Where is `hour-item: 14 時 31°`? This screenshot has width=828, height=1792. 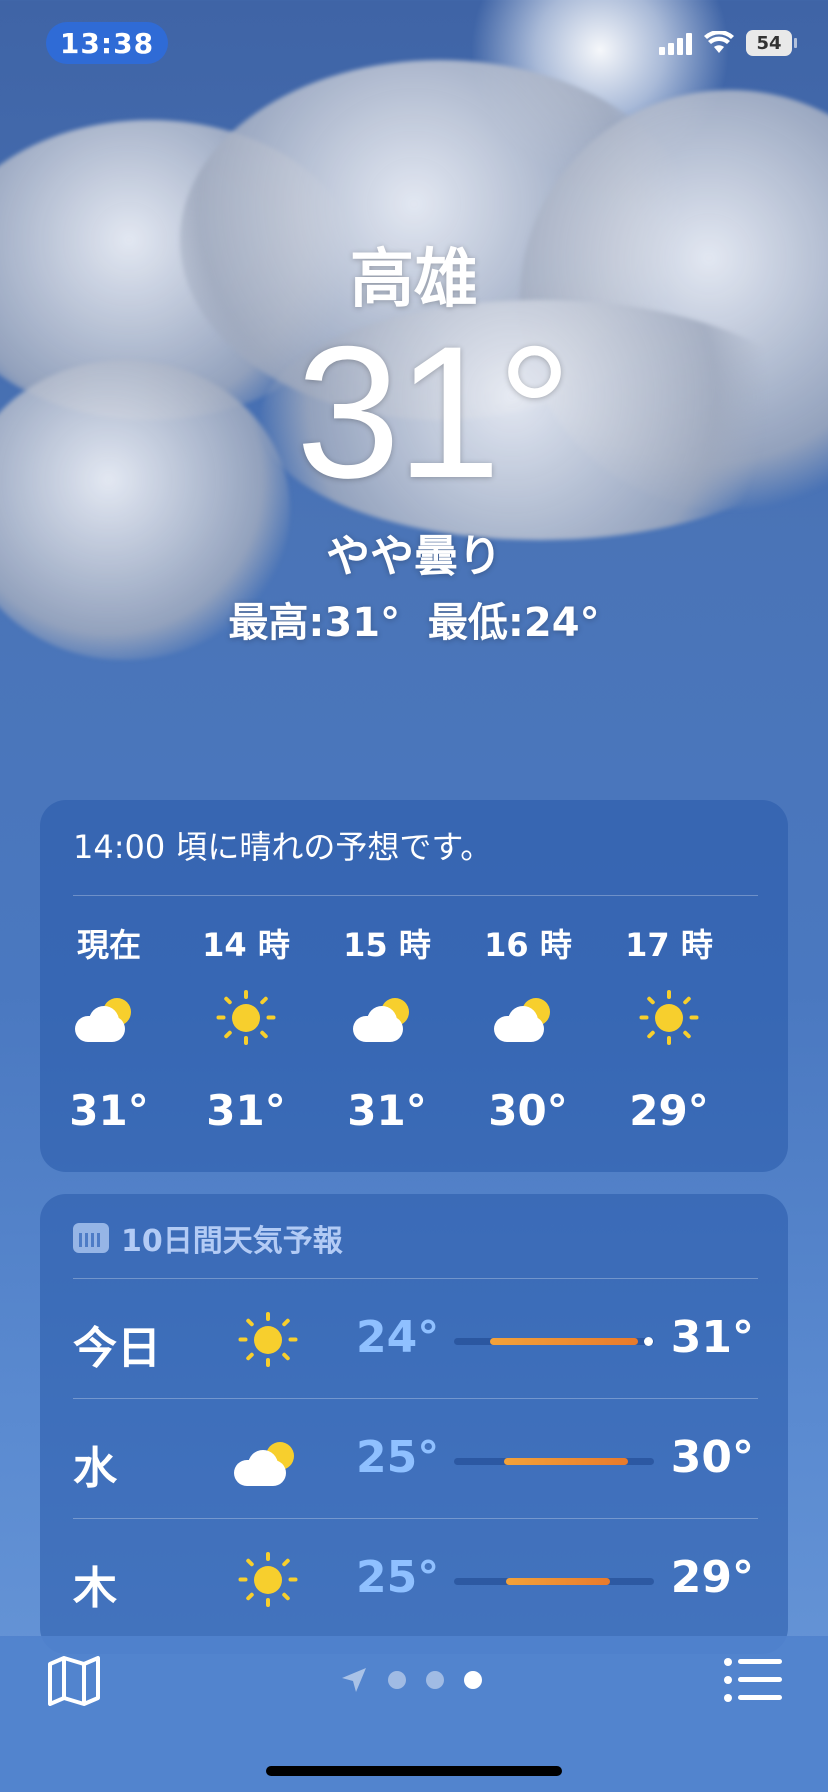
hour-item: 14 時 31° is located at coordinates (246, 1027).